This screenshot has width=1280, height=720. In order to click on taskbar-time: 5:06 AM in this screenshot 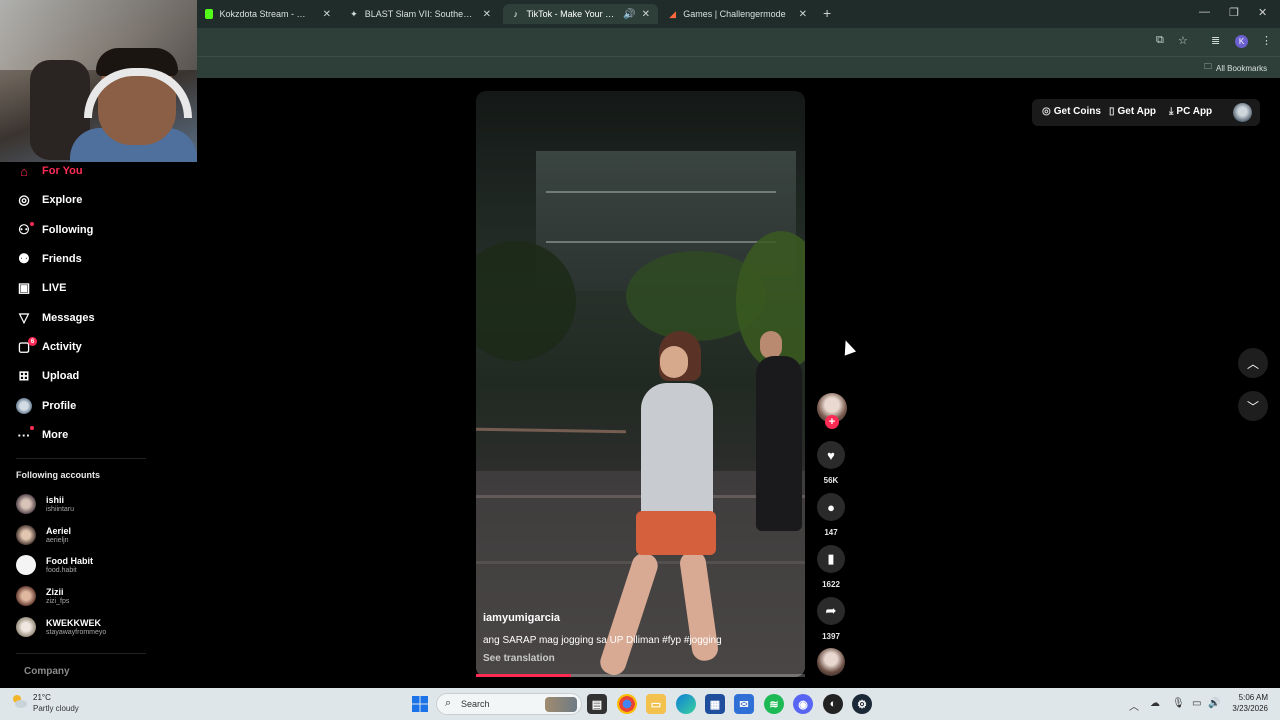, I will do `click(1245, 697)`.